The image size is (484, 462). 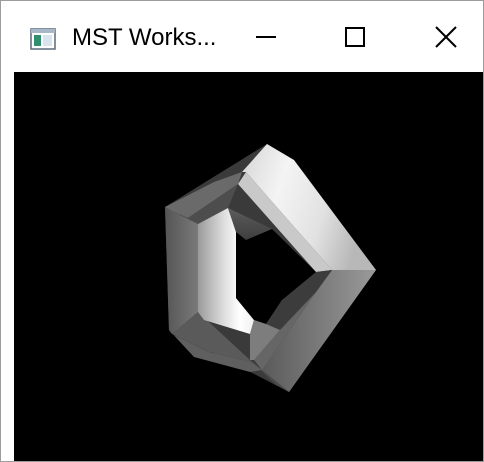 I want to click on maximize-button, so click(x=355, y=36).